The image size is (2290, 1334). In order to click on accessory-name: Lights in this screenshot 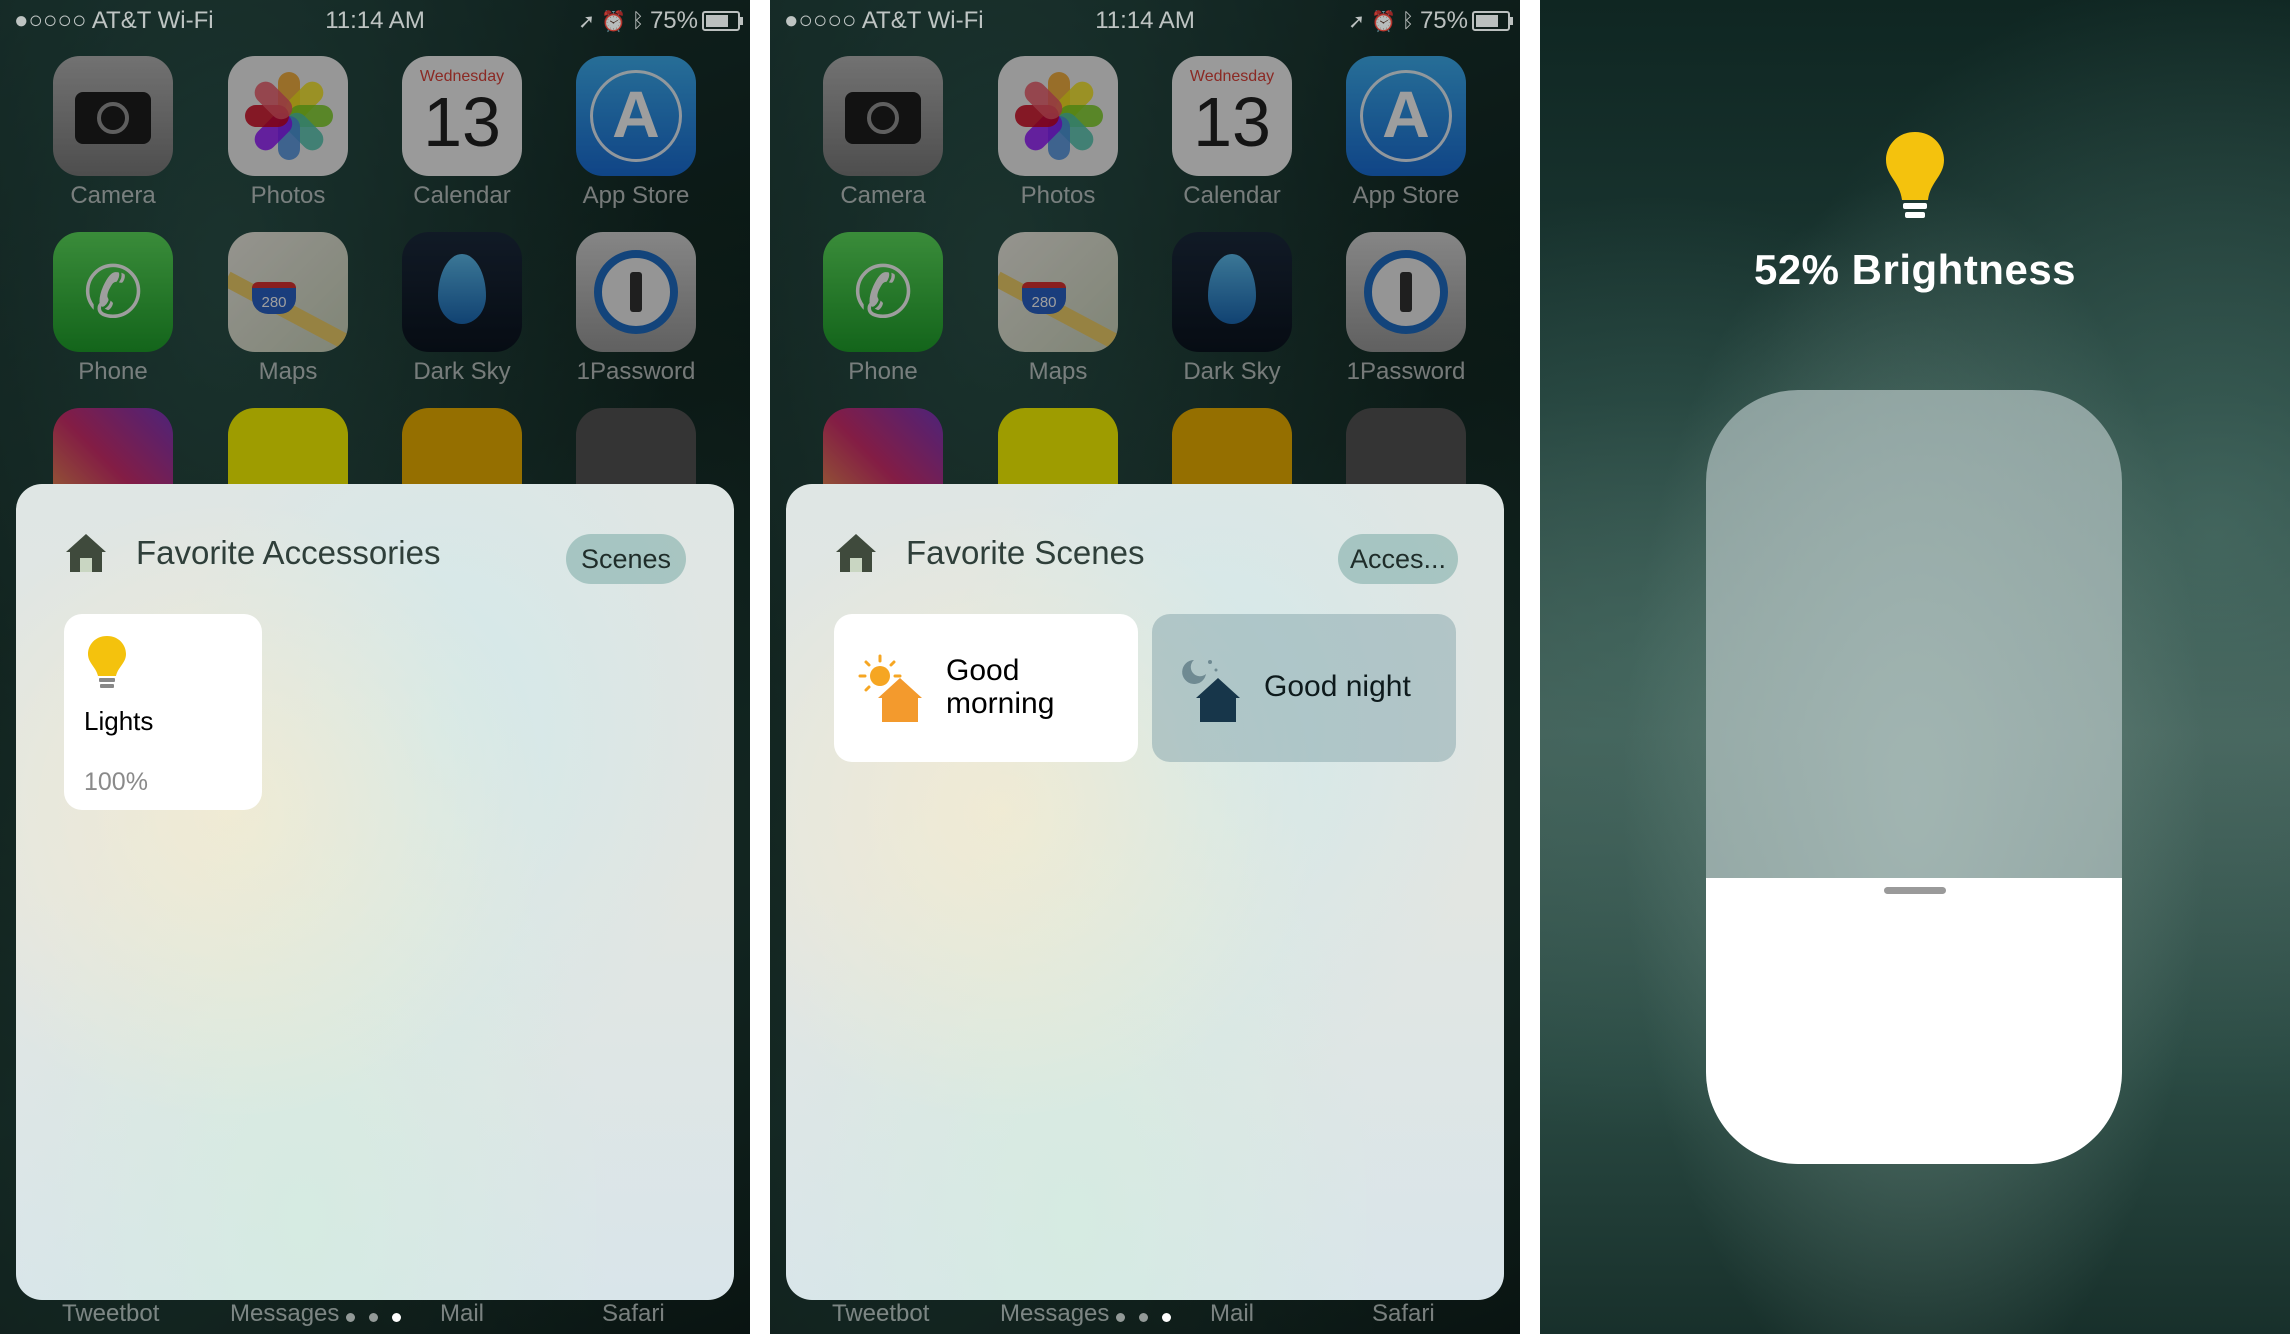, I will do `click(119, 721)`.